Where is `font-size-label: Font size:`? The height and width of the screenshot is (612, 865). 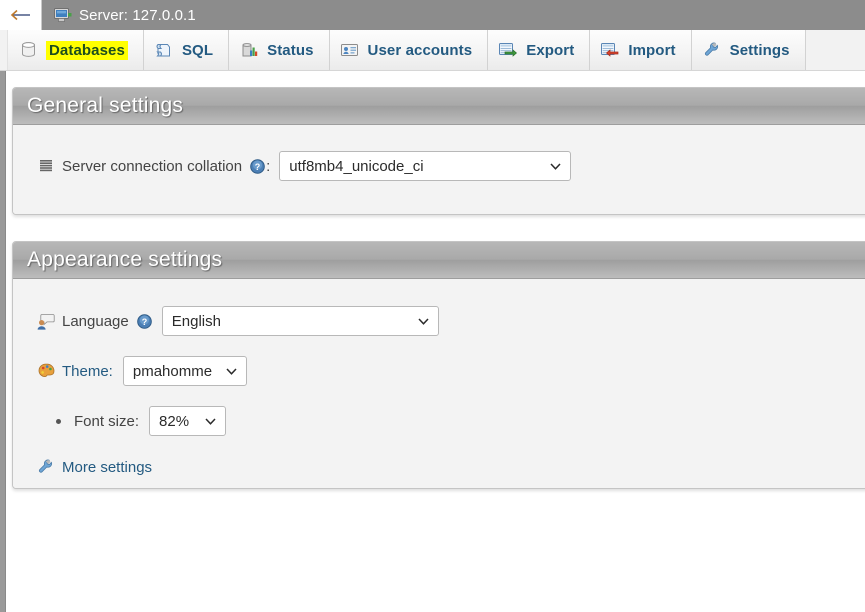
font-size-label: Font size: is located at coordinates (107, 421).